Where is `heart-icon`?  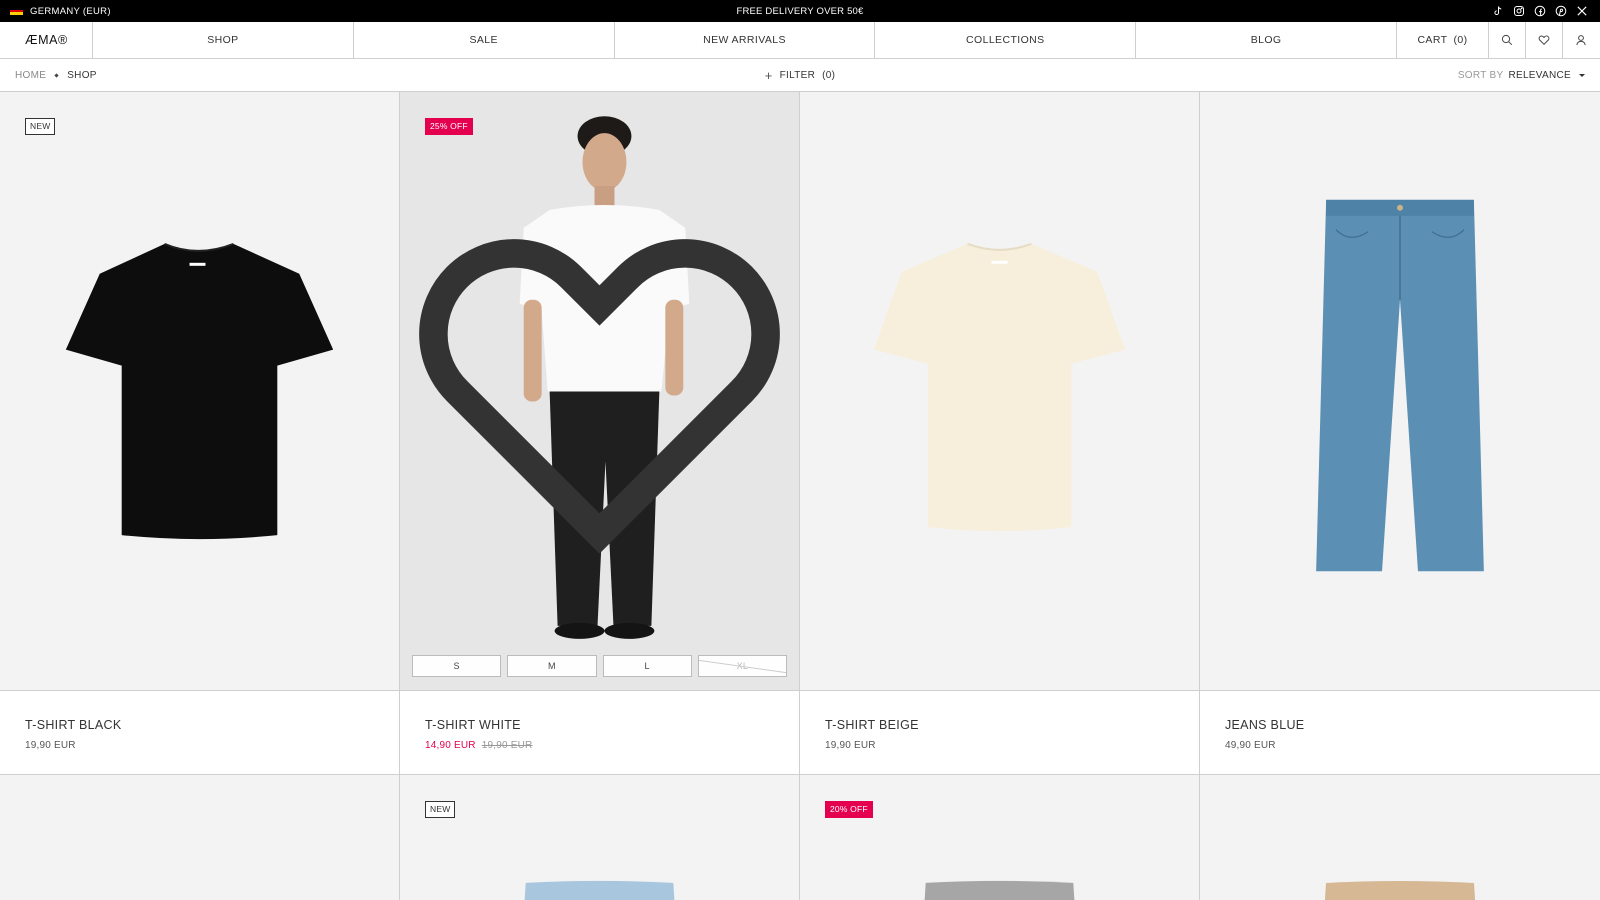
heart-icon is located at coordinates (1544, 40).